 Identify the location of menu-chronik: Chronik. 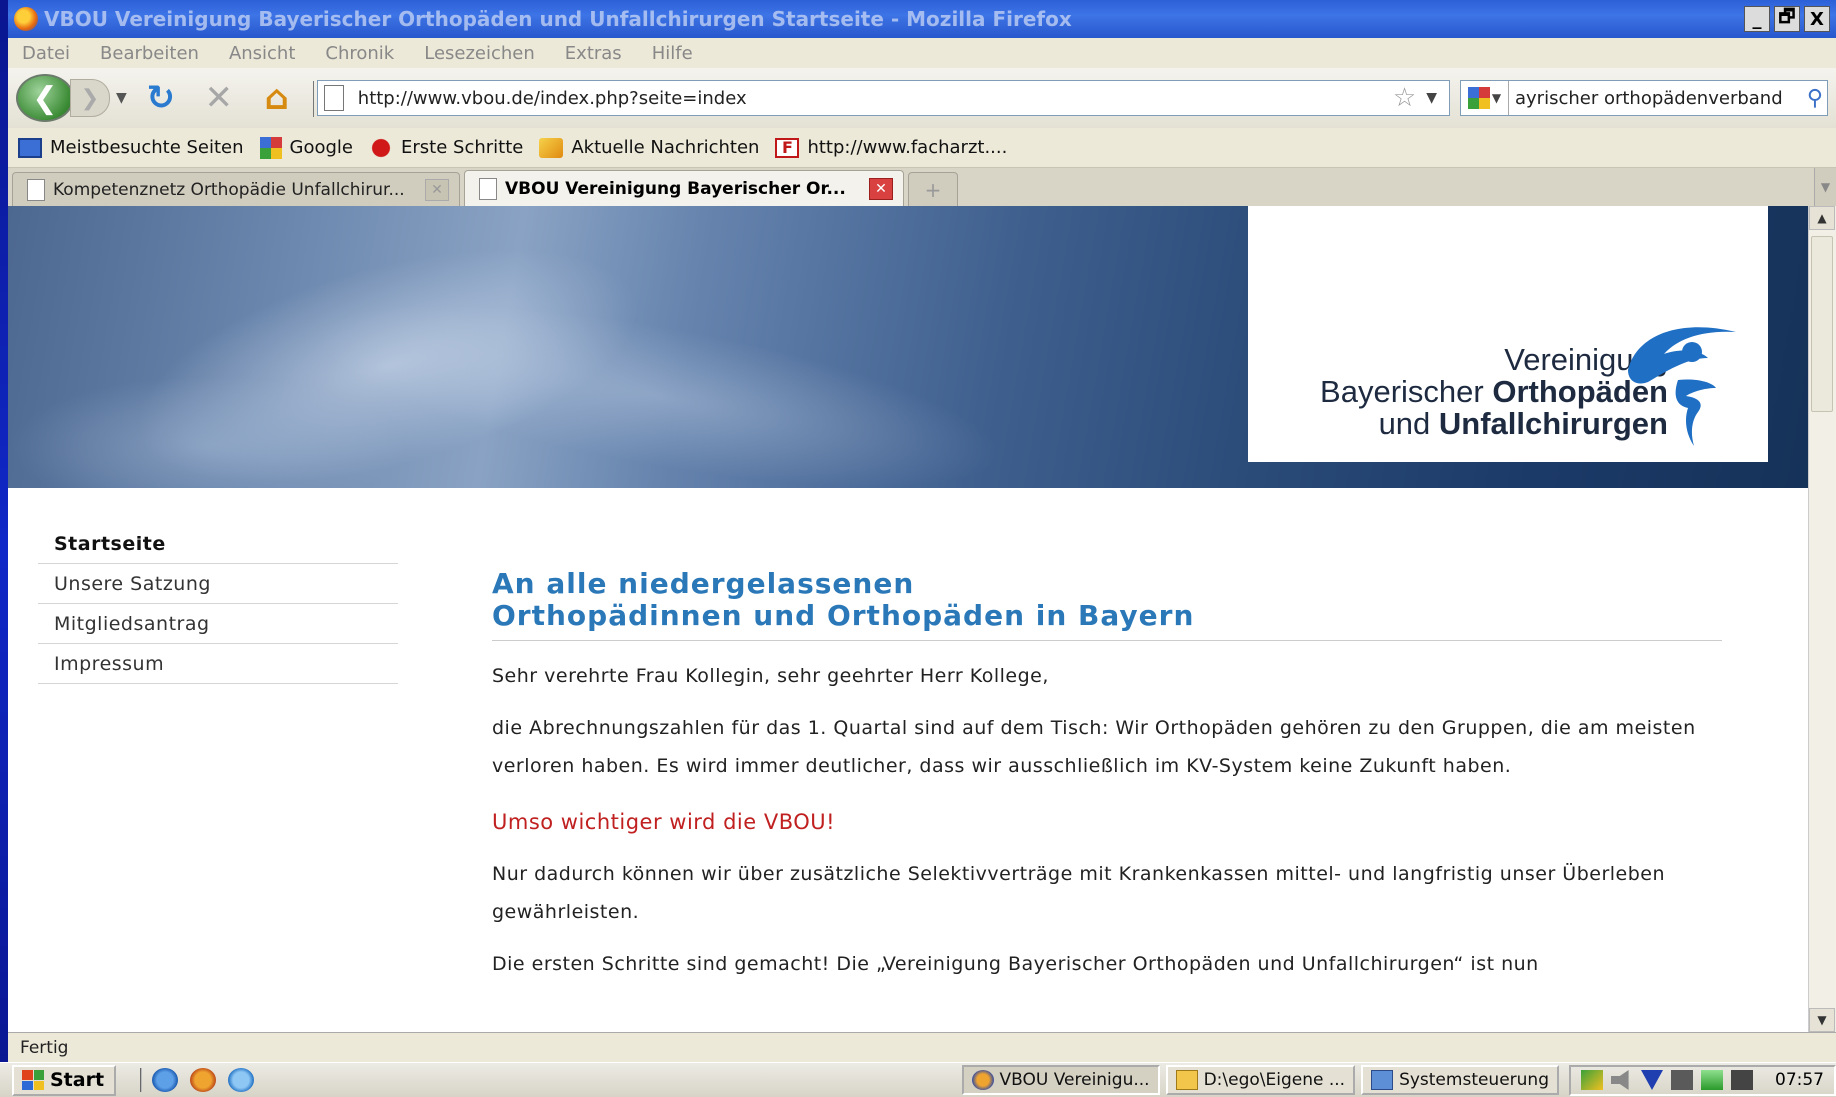
(359, 53).